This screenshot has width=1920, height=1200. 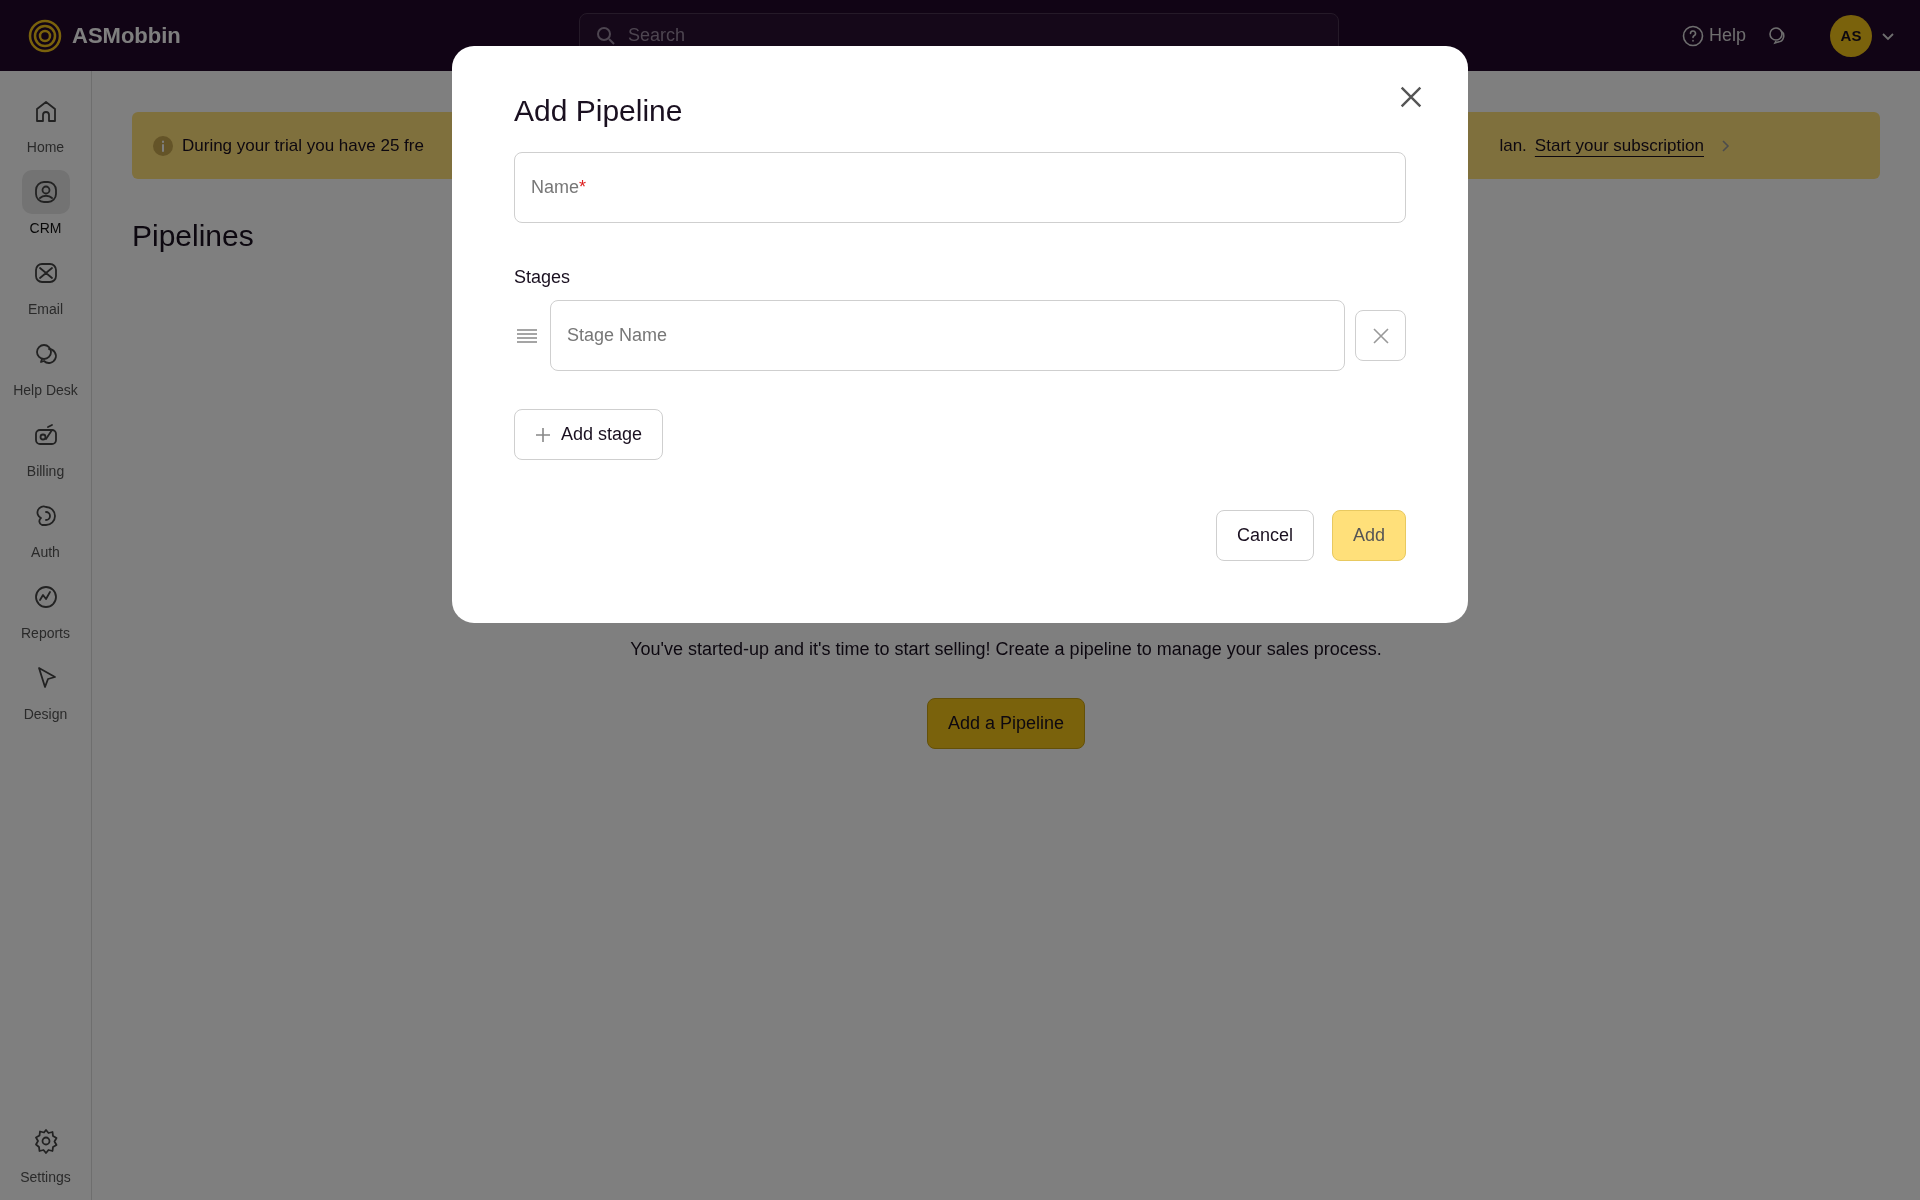 I want to click on add-pipeline-button: Add a Pipeline, so click(x=1006, y=723).